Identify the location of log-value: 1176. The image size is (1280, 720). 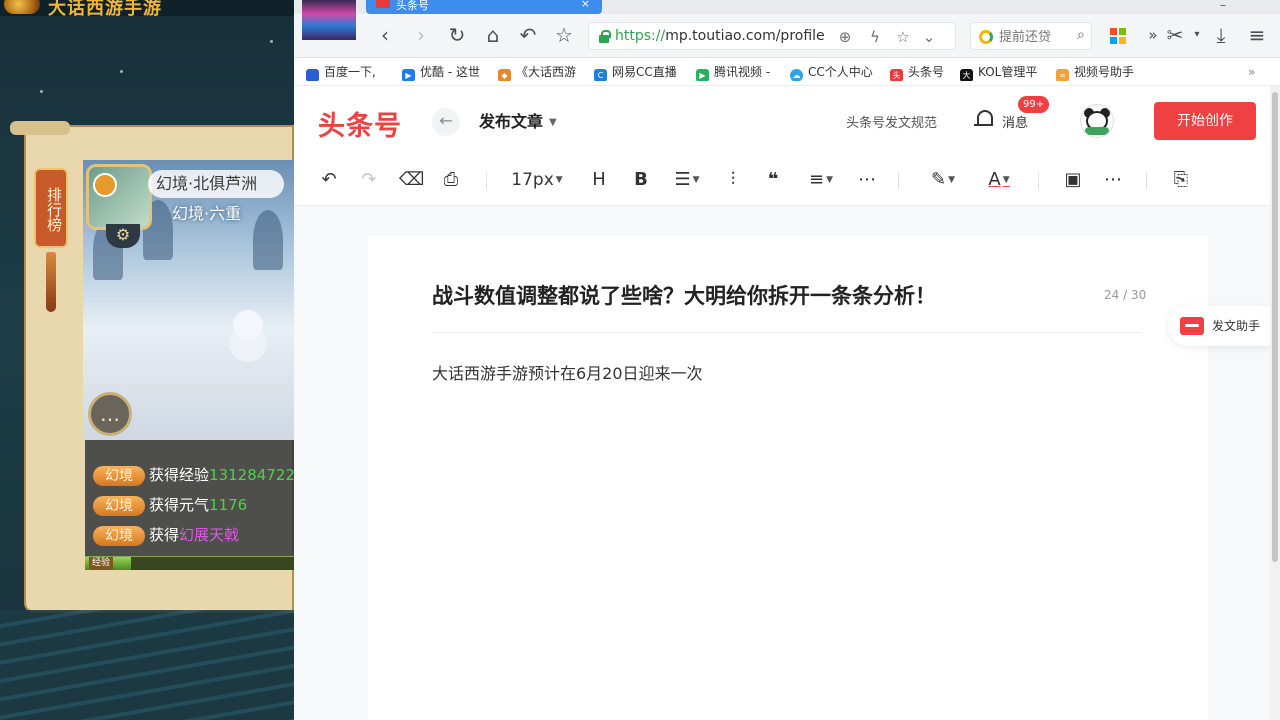
(228, 505).